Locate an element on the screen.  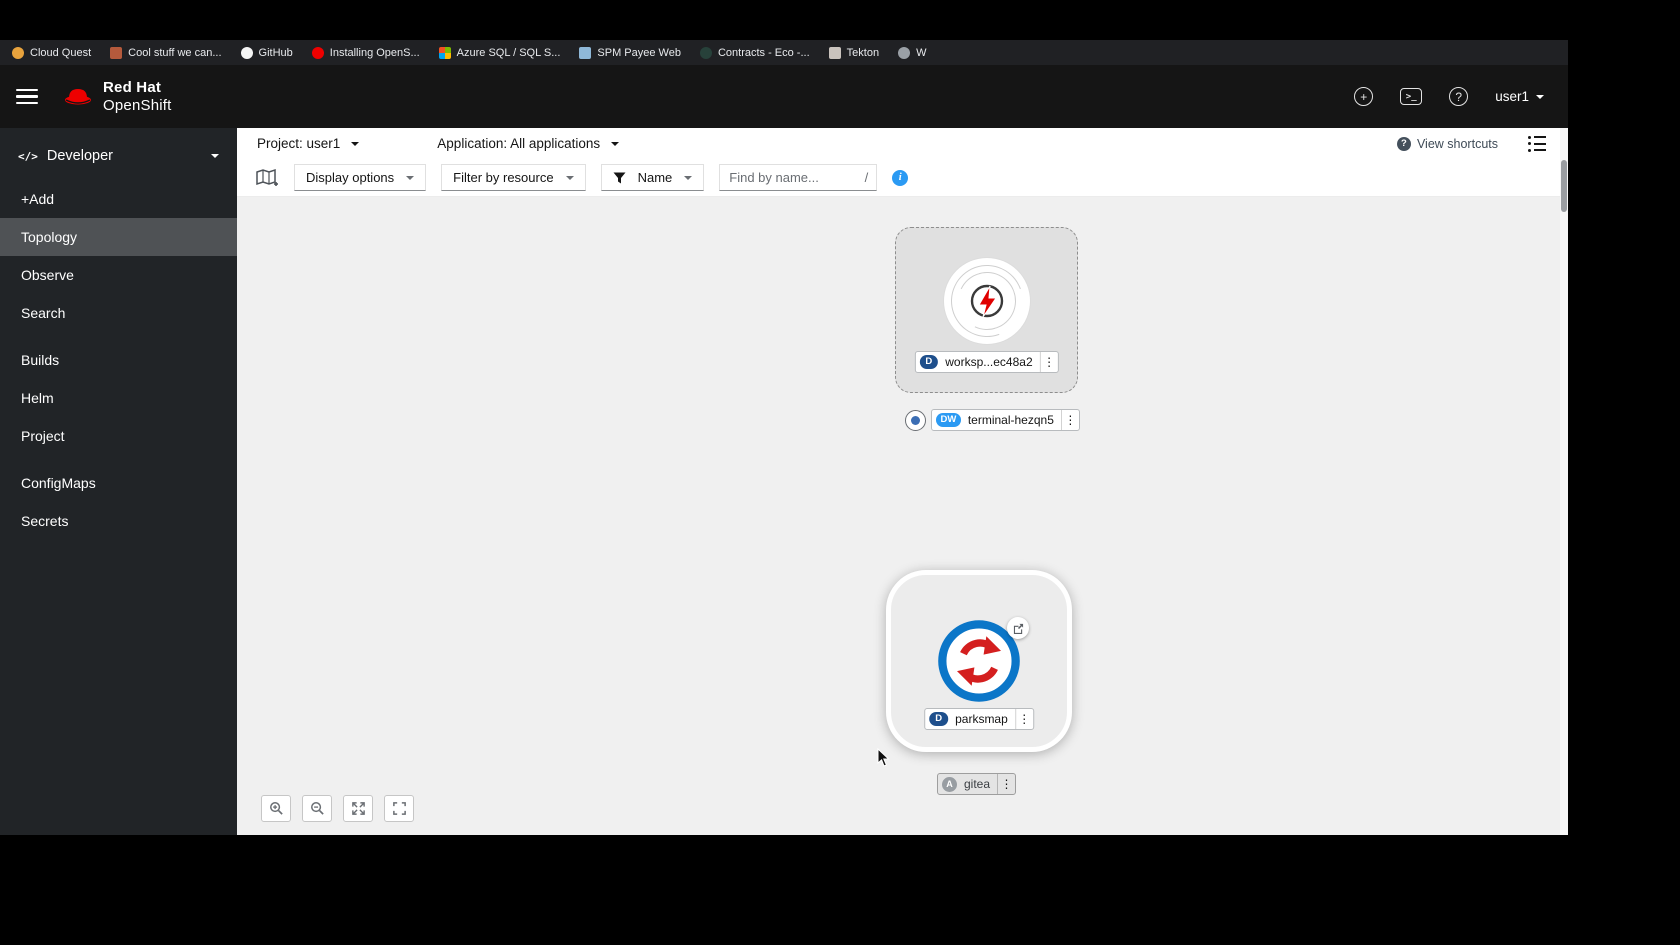
parksmap-node-label: D parksmap ⋮ is located at coordinates (979, 719).